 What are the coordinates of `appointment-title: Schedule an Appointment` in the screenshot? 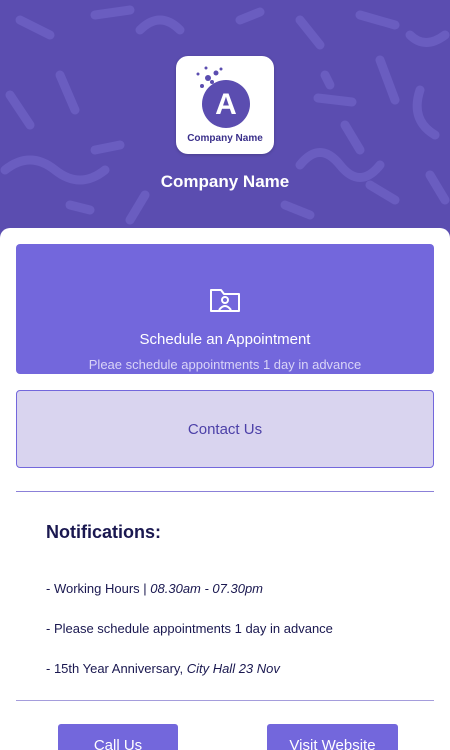 It's located at (225, 339).